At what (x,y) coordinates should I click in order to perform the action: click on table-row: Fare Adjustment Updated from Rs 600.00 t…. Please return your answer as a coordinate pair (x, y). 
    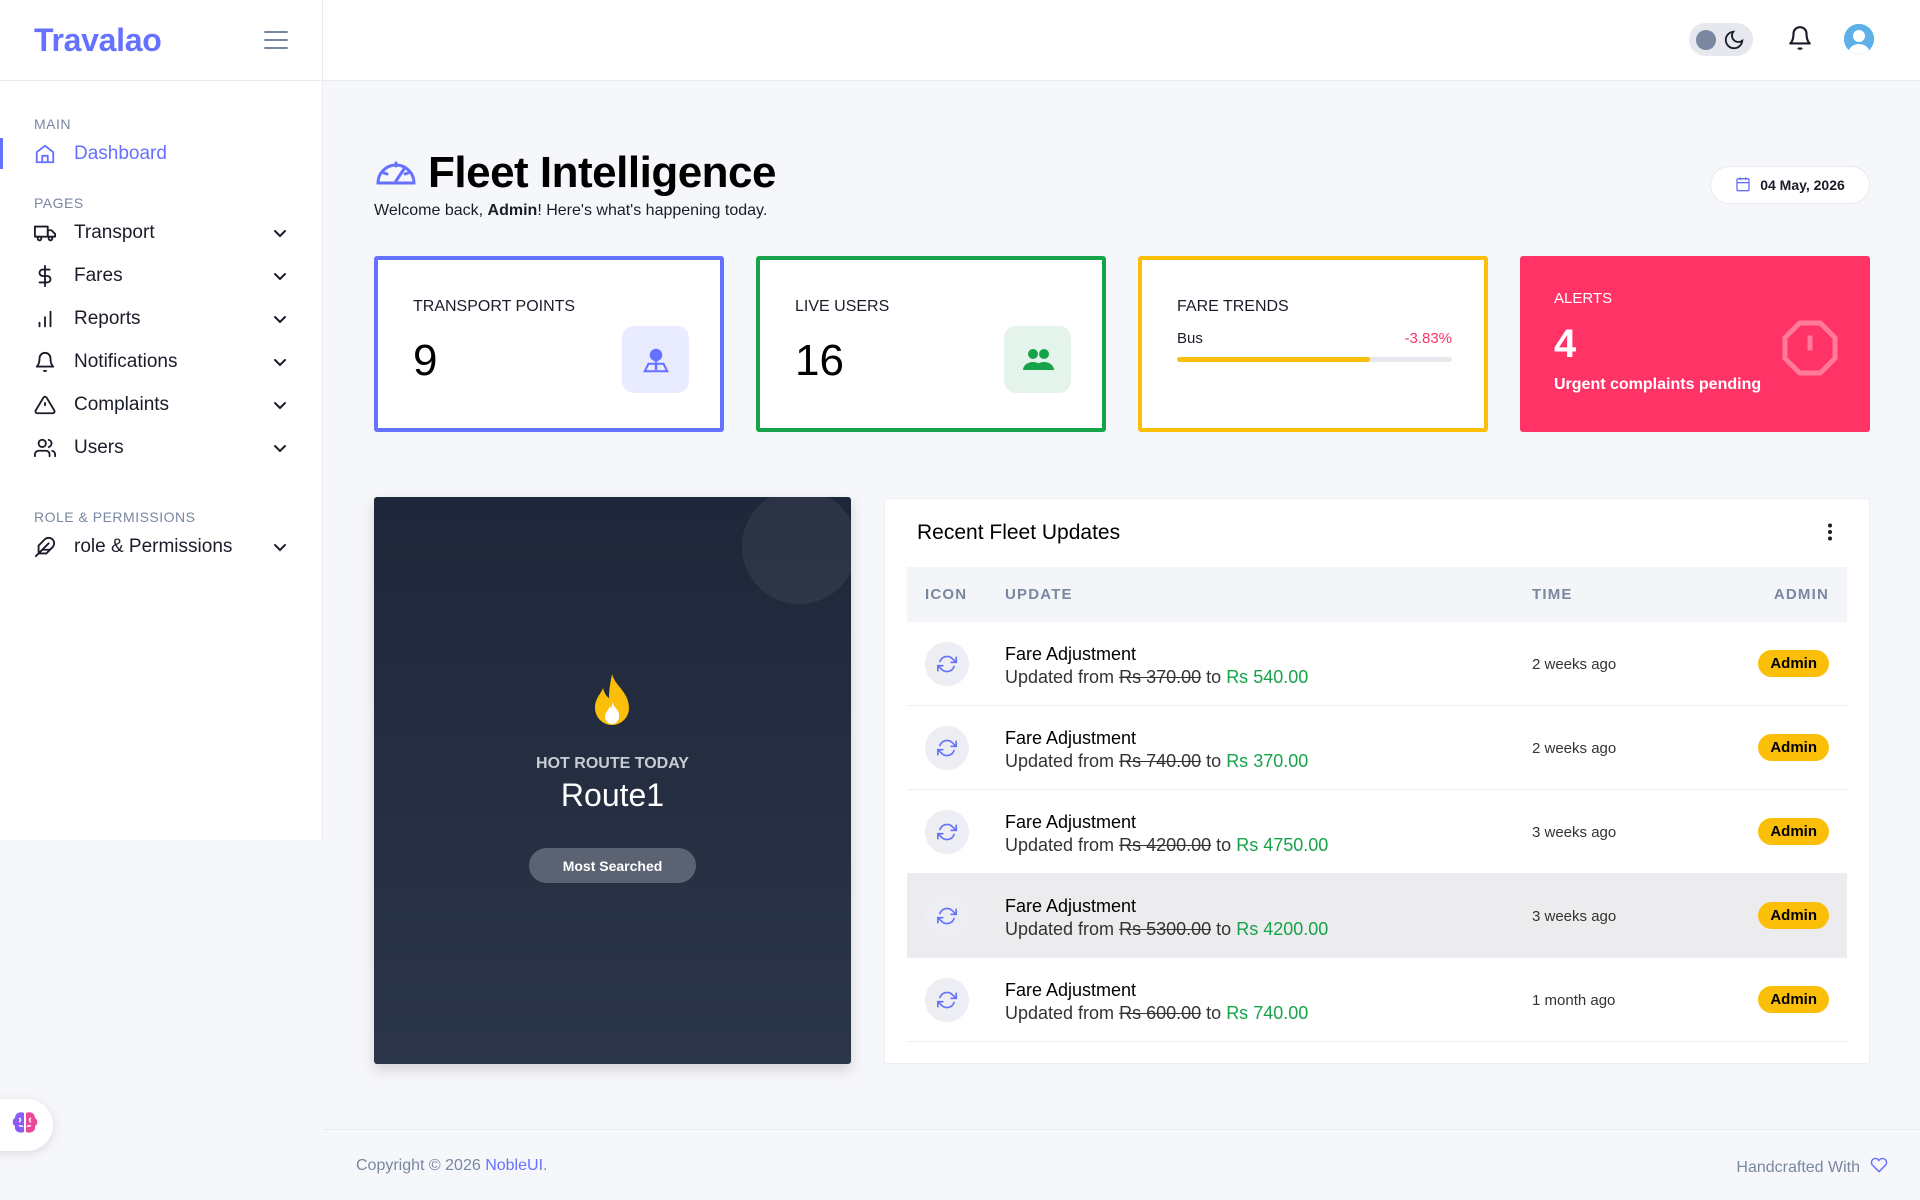
    Looking at the image, I should click on (1377, 1000).